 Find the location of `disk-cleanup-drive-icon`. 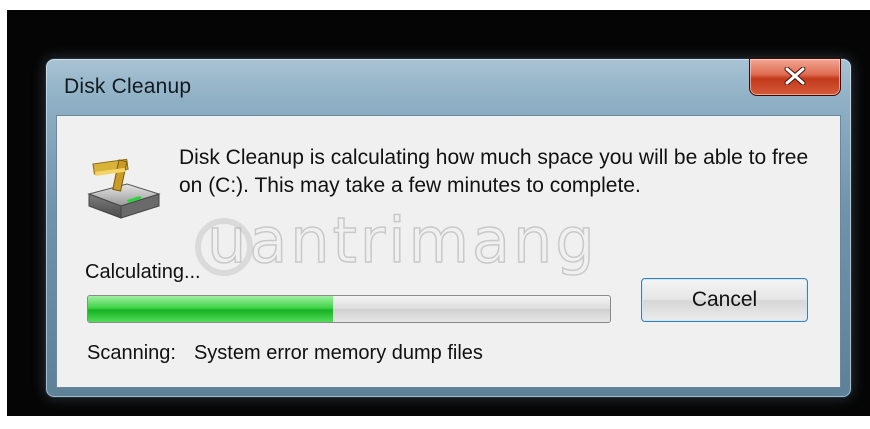

disk-cleanup-drive-icon is located at coordinates (124, 188).